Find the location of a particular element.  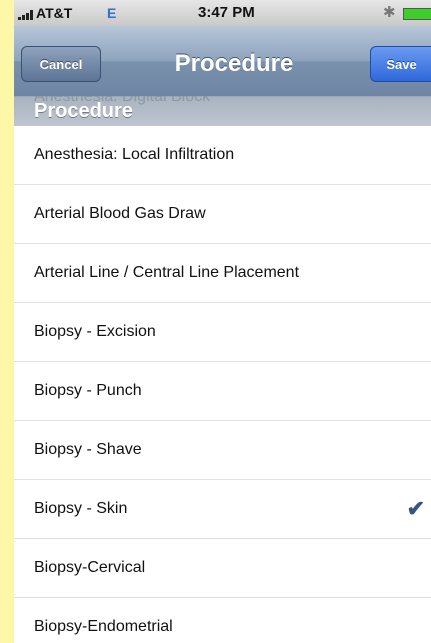

list-item-label: Arterial Blood Gas Draw is located at coordinates (120, 213).